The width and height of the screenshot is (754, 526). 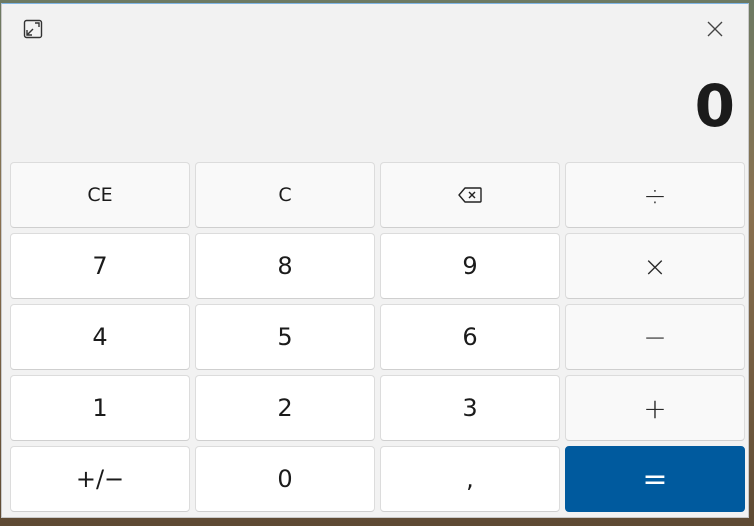 What do you see at coordinates (100, 408) in the screenshot?
I see `digit-1-button: 1` at bounding box center [100, 408].